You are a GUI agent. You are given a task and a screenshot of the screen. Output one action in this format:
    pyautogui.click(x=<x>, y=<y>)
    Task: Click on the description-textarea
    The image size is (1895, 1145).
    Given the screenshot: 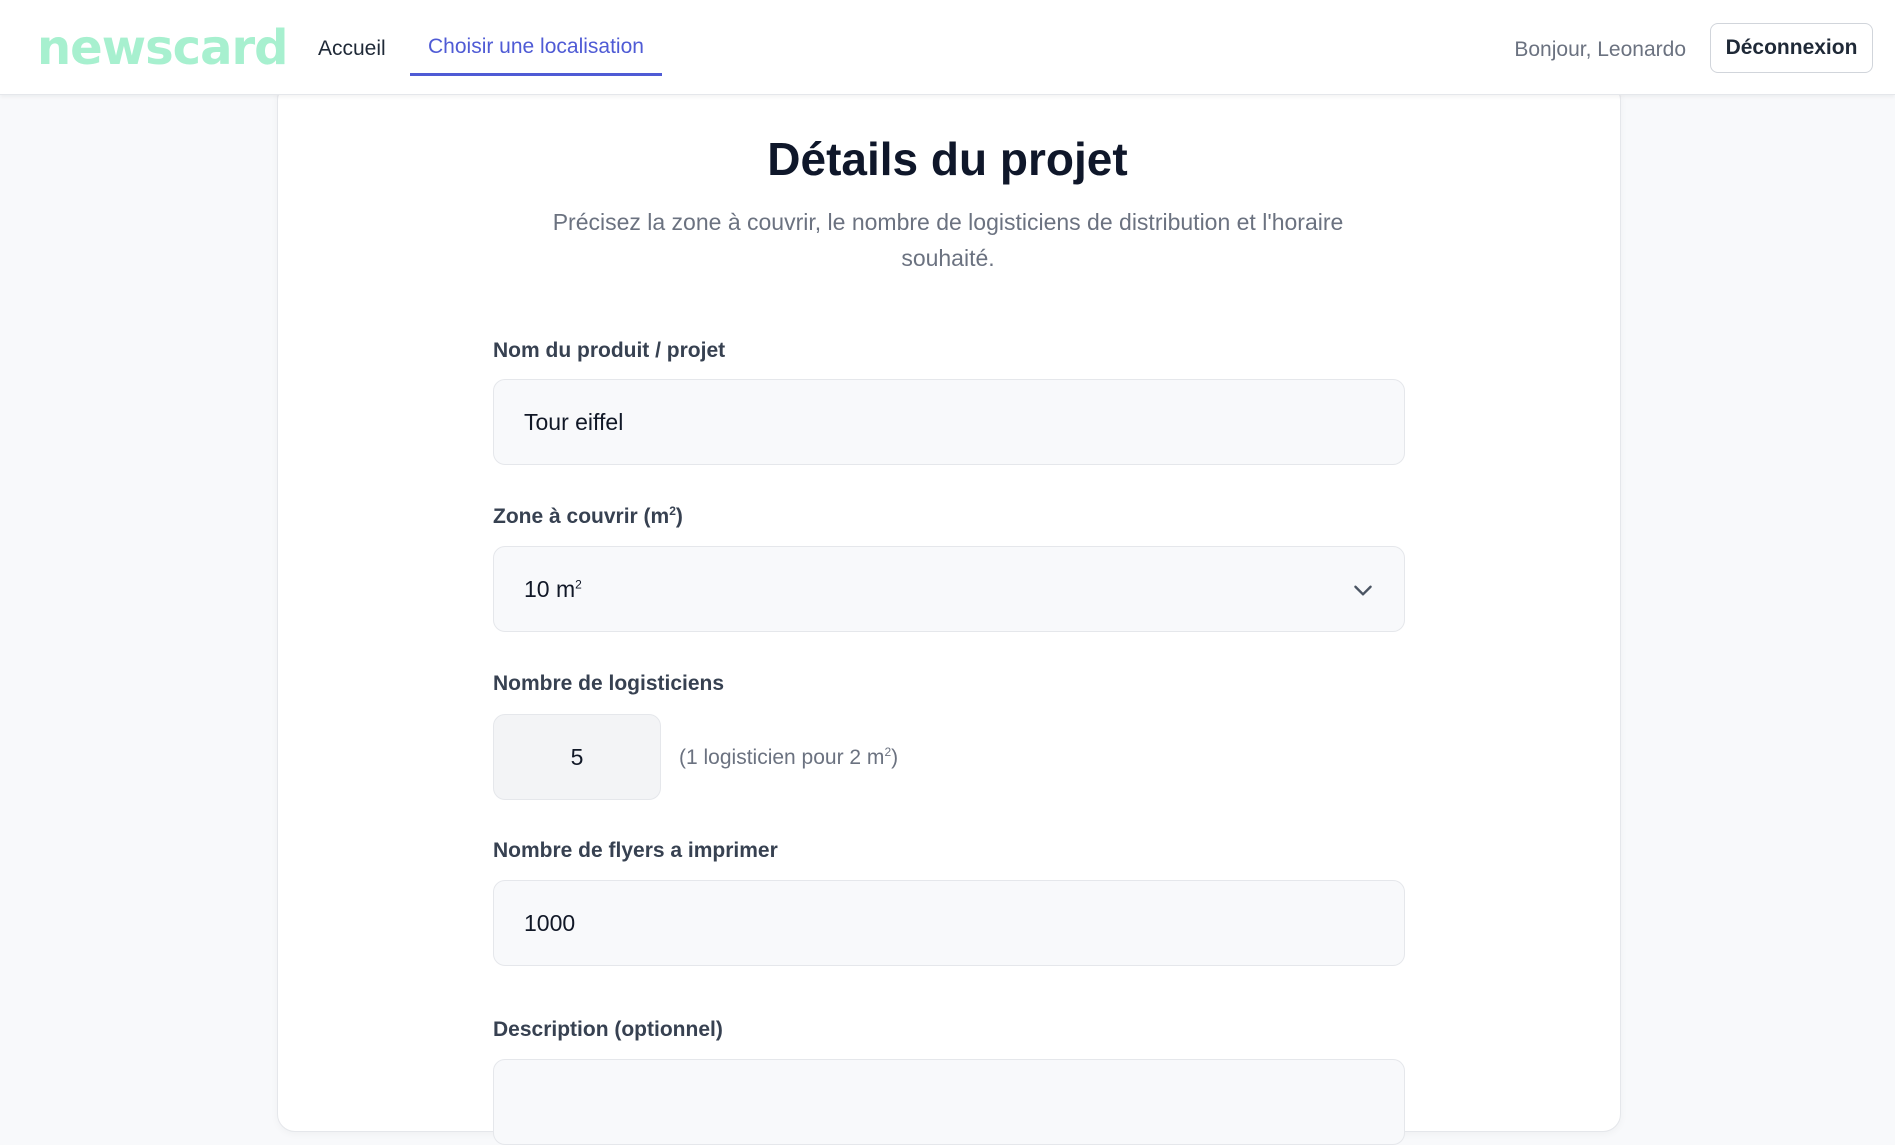 What is the action you would take?
    pyautogui.click(x=949, y=1102)
    